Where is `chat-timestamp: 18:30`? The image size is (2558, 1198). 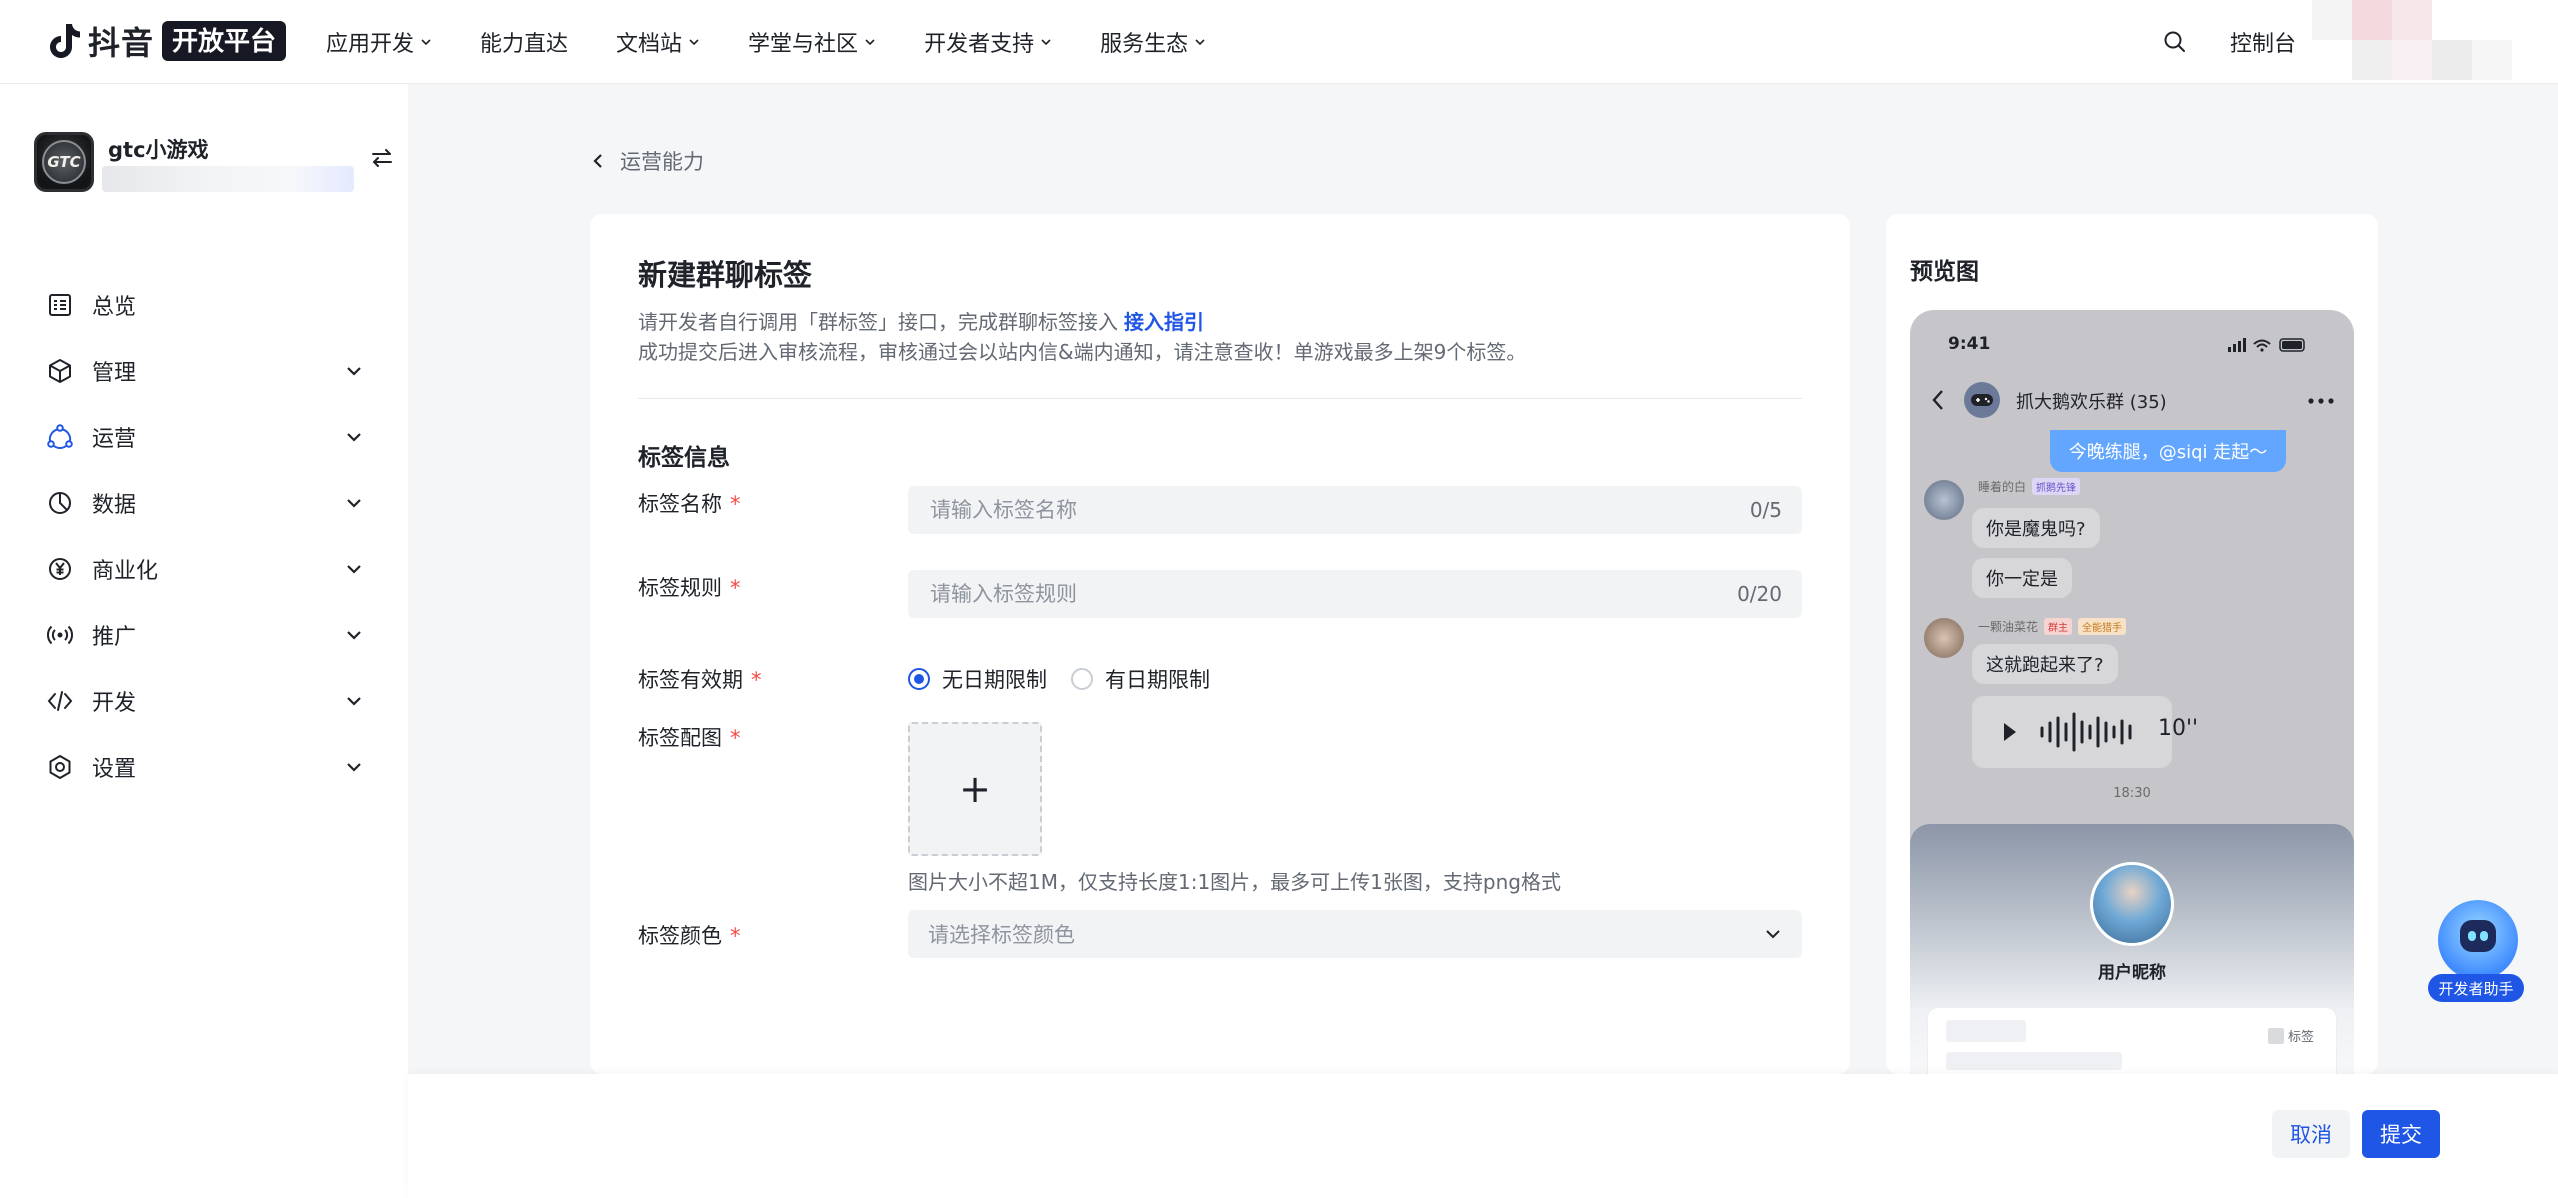
chat-timestamp: 18:30 is located at coordinates (2132, 793).